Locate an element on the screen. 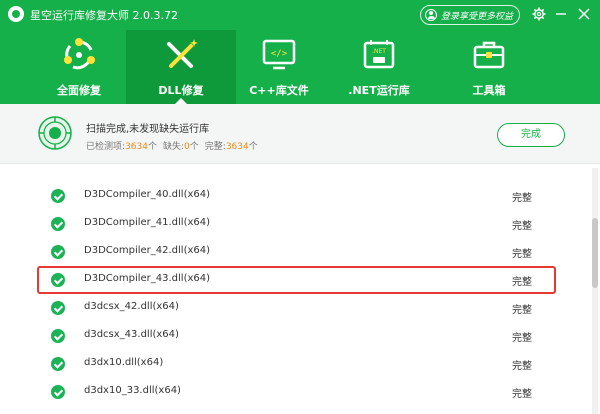  app-title: 星空运行库修复大师 2.0.3.72 is located at coordinates (104, 15).